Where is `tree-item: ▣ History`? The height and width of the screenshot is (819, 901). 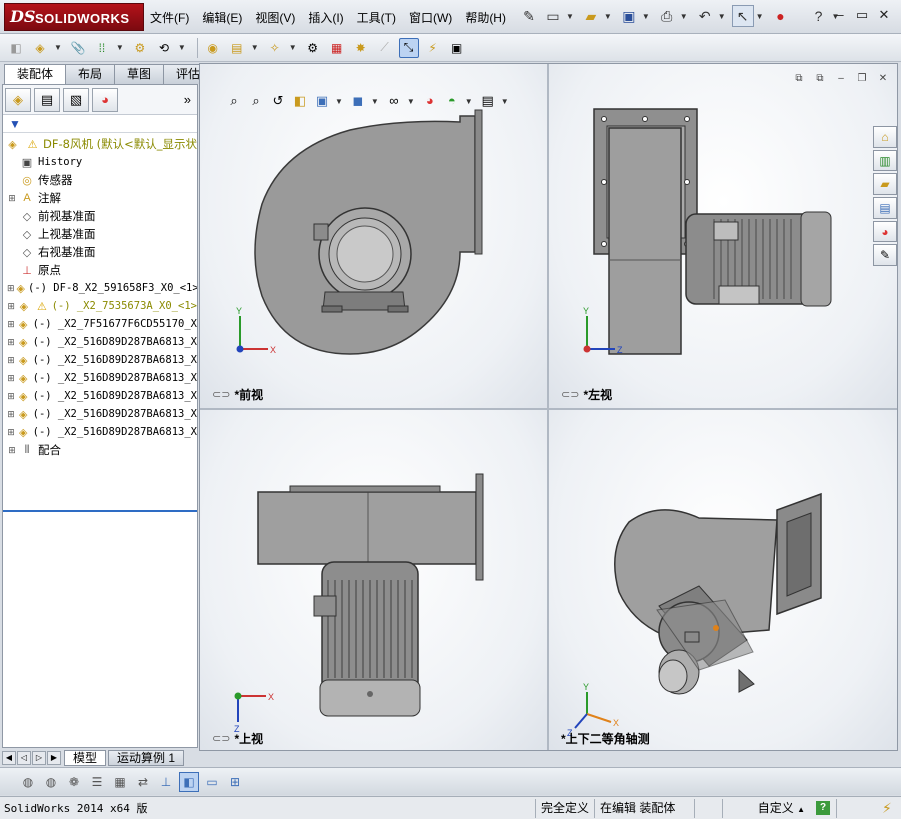
tree-item: ▣ History is located at coordinates (100, 162).